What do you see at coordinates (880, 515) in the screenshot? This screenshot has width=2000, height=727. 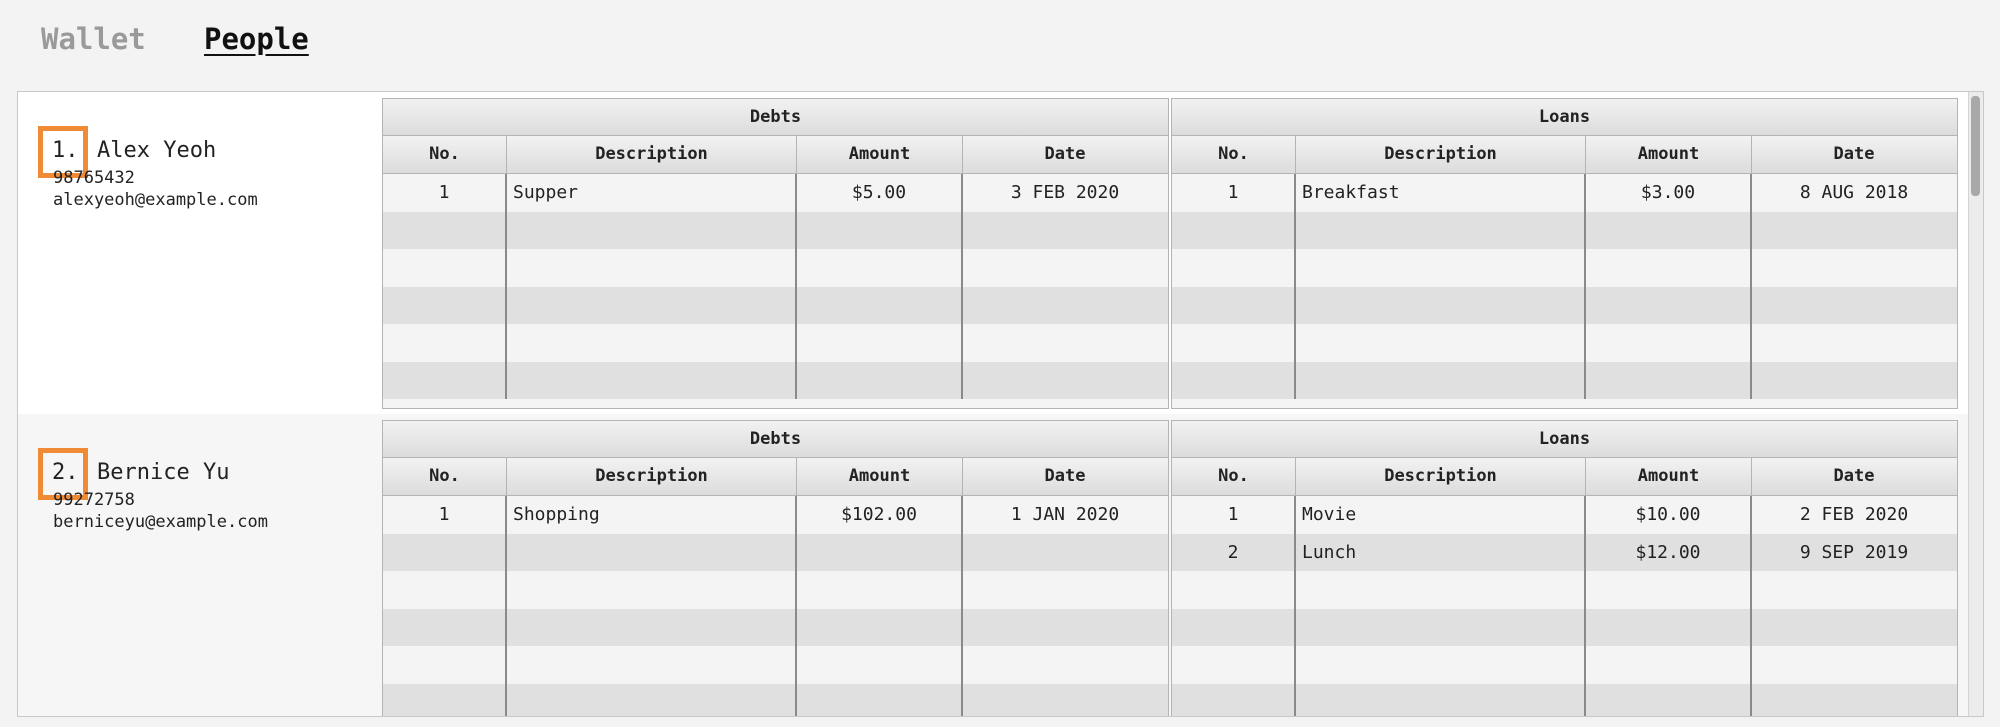 I see `cell-amount: $102.00` at bounding box center [880, 515].